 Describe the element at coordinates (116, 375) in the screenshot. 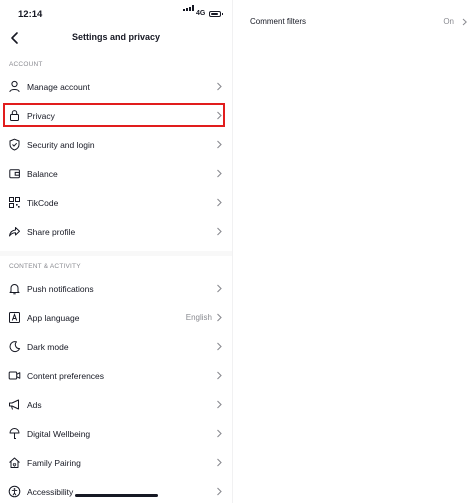

I see `settings-item-content-preferences: Content preferences` at that location.